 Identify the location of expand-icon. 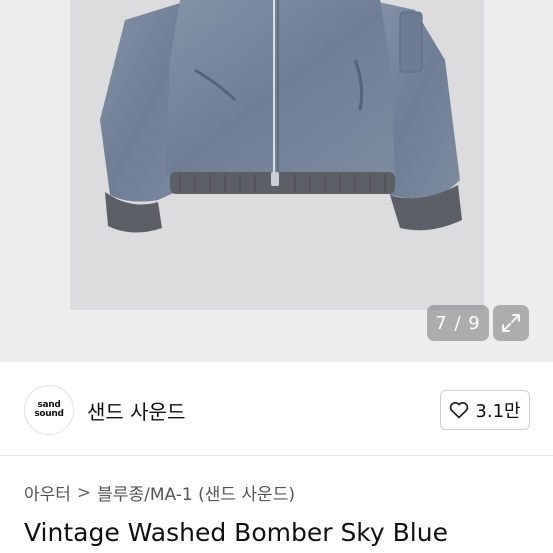
(511, 323).